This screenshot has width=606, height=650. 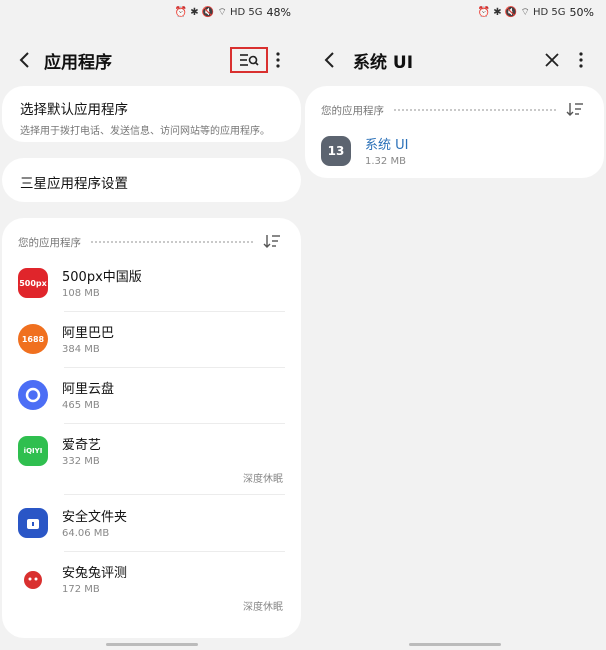 What do you see at coordinates (33, 395) in the screenshot?
I see `aliyun-drive-app-icon` at bounding box center [33, 395].